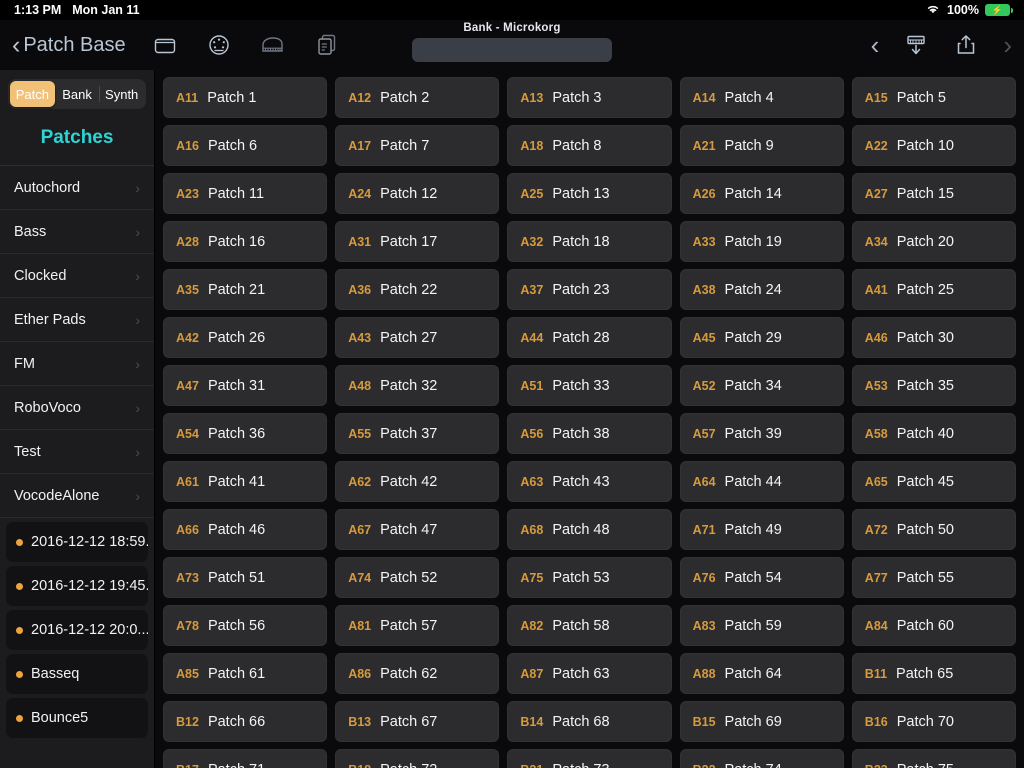 The image size is (1024, 768). Describe the element at coordinates (761, 529) in the screenshot. I see `patch-cell: A71 Patch 49` at that location.